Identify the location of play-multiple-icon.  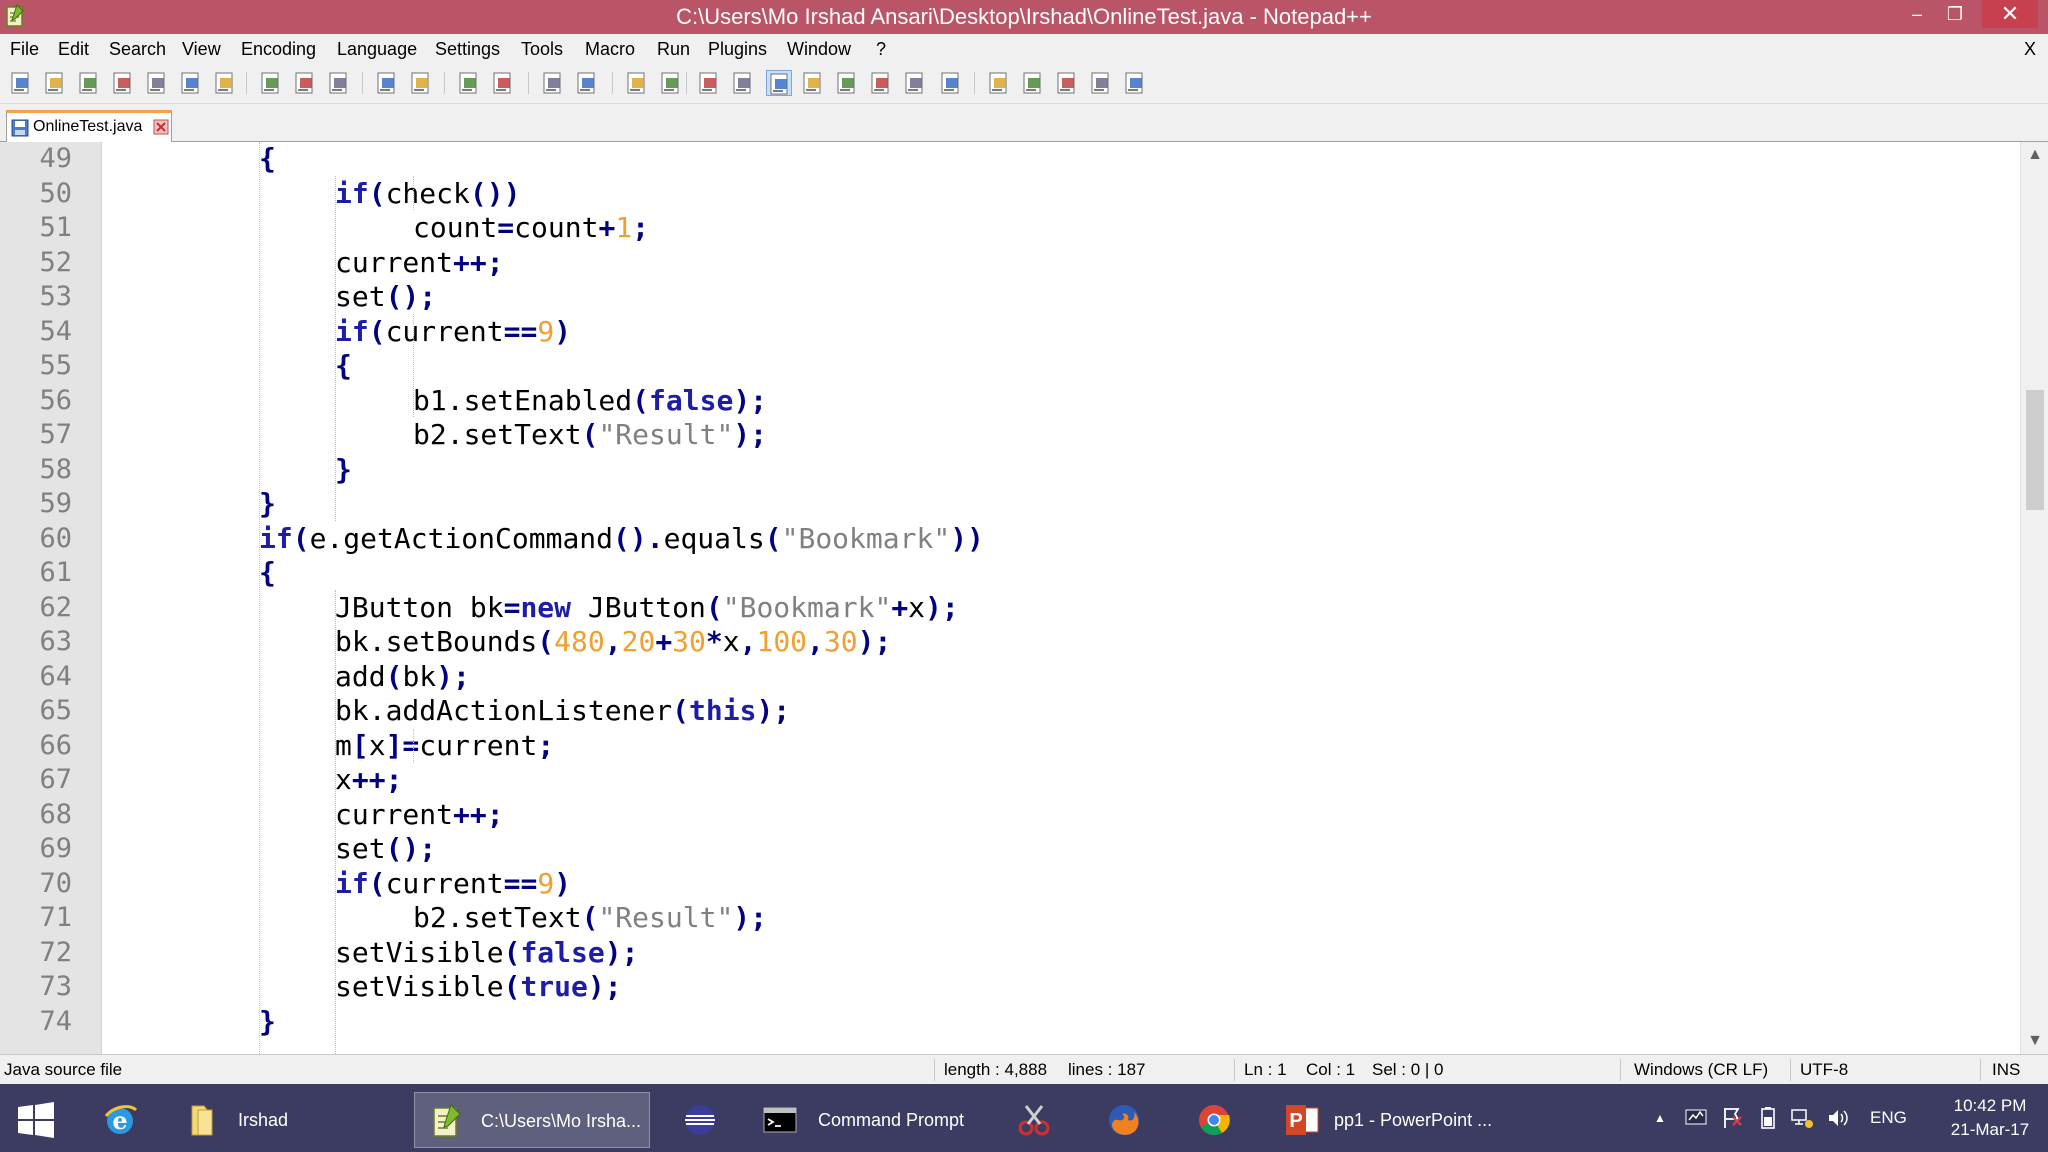
(1101, 83).